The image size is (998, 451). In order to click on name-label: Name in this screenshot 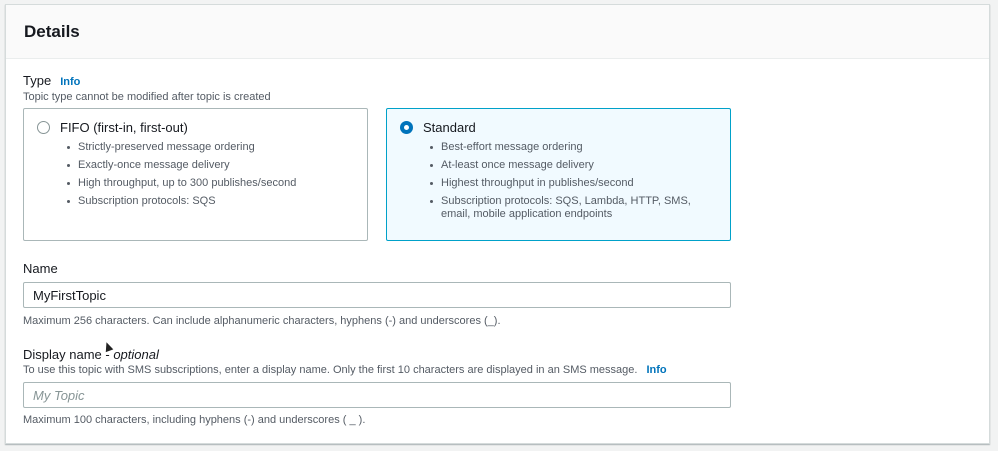, I will do `click(40, 268)`.